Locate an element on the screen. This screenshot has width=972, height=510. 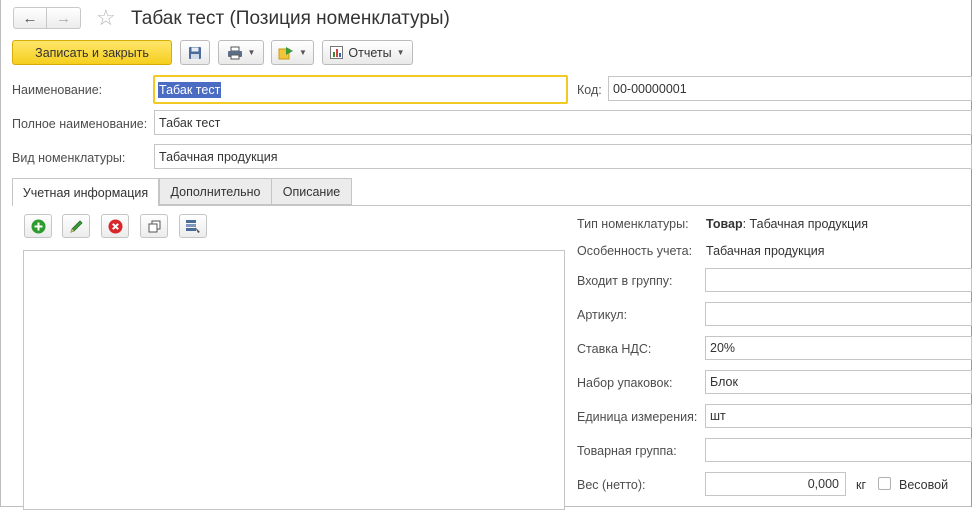
floppy-disk-icon is located at coordinates (195, 52).